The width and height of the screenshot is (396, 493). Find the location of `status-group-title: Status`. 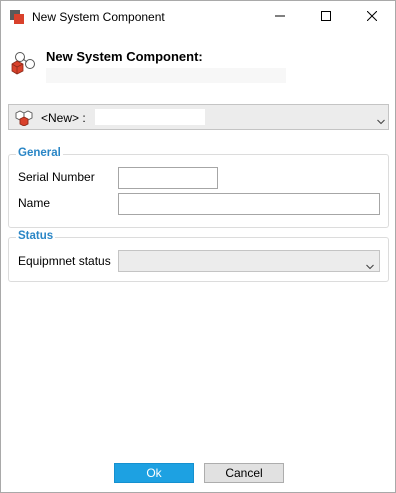

status-group-title: Status is located at coordinates (36, 236).